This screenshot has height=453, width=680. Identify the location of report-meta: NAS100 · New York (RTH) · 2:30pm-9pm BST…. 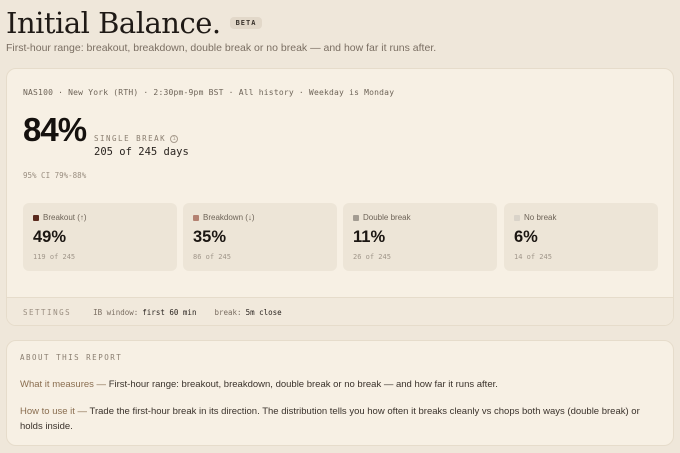
(209, 92).